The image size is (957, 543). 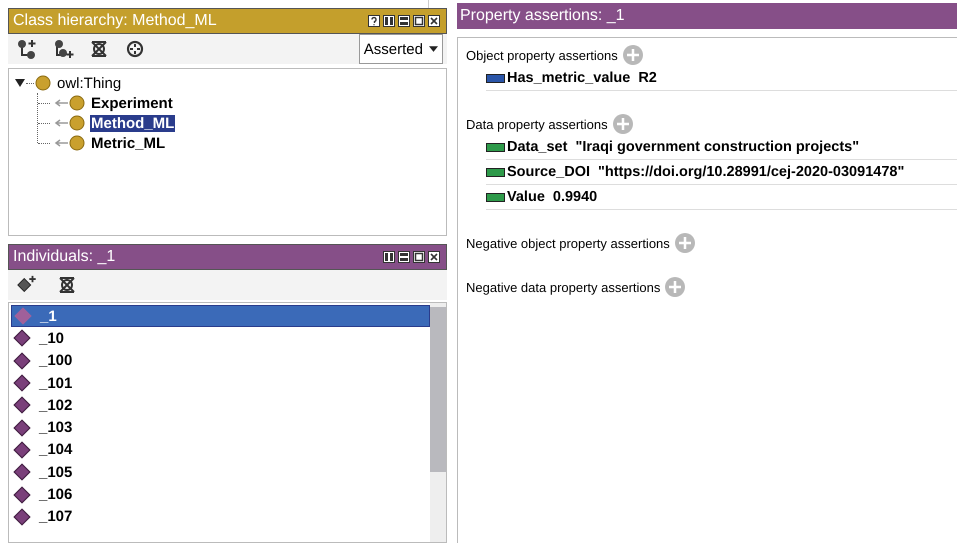 I want to click on property-value: R2, so click(x=647, y=78).